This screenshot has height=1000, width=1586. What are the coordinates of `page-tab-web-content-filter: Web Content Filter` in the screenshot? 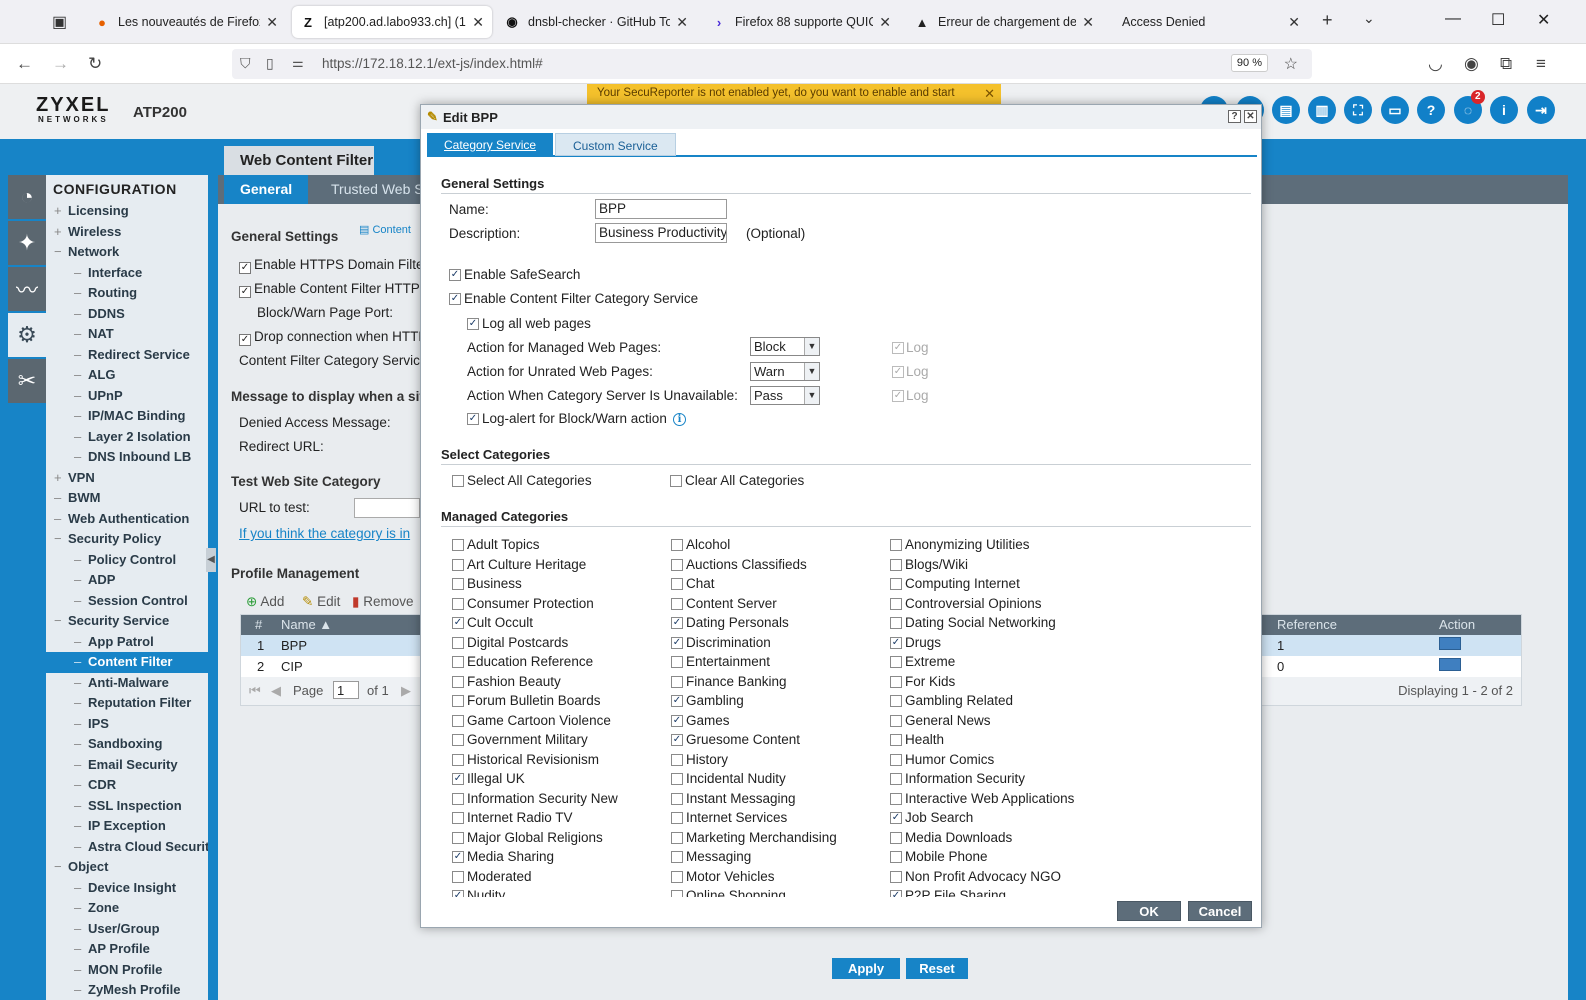 It's located at (299, 160).